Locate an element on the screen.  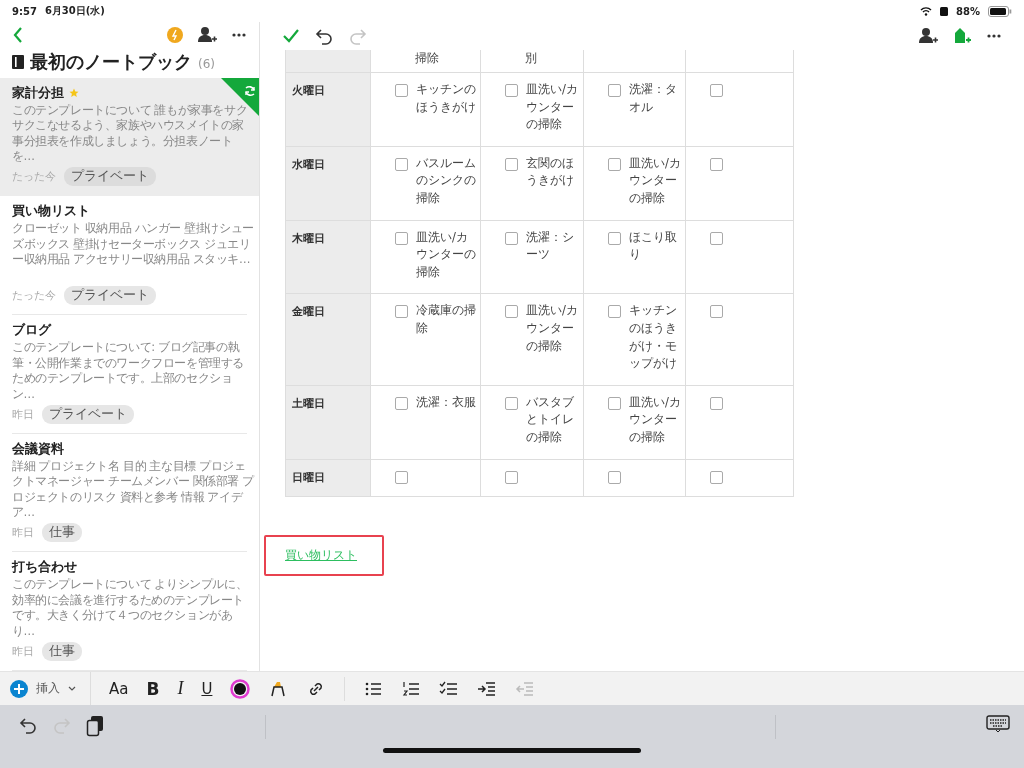
color-picker-icon is located at coordinates (240, 688).